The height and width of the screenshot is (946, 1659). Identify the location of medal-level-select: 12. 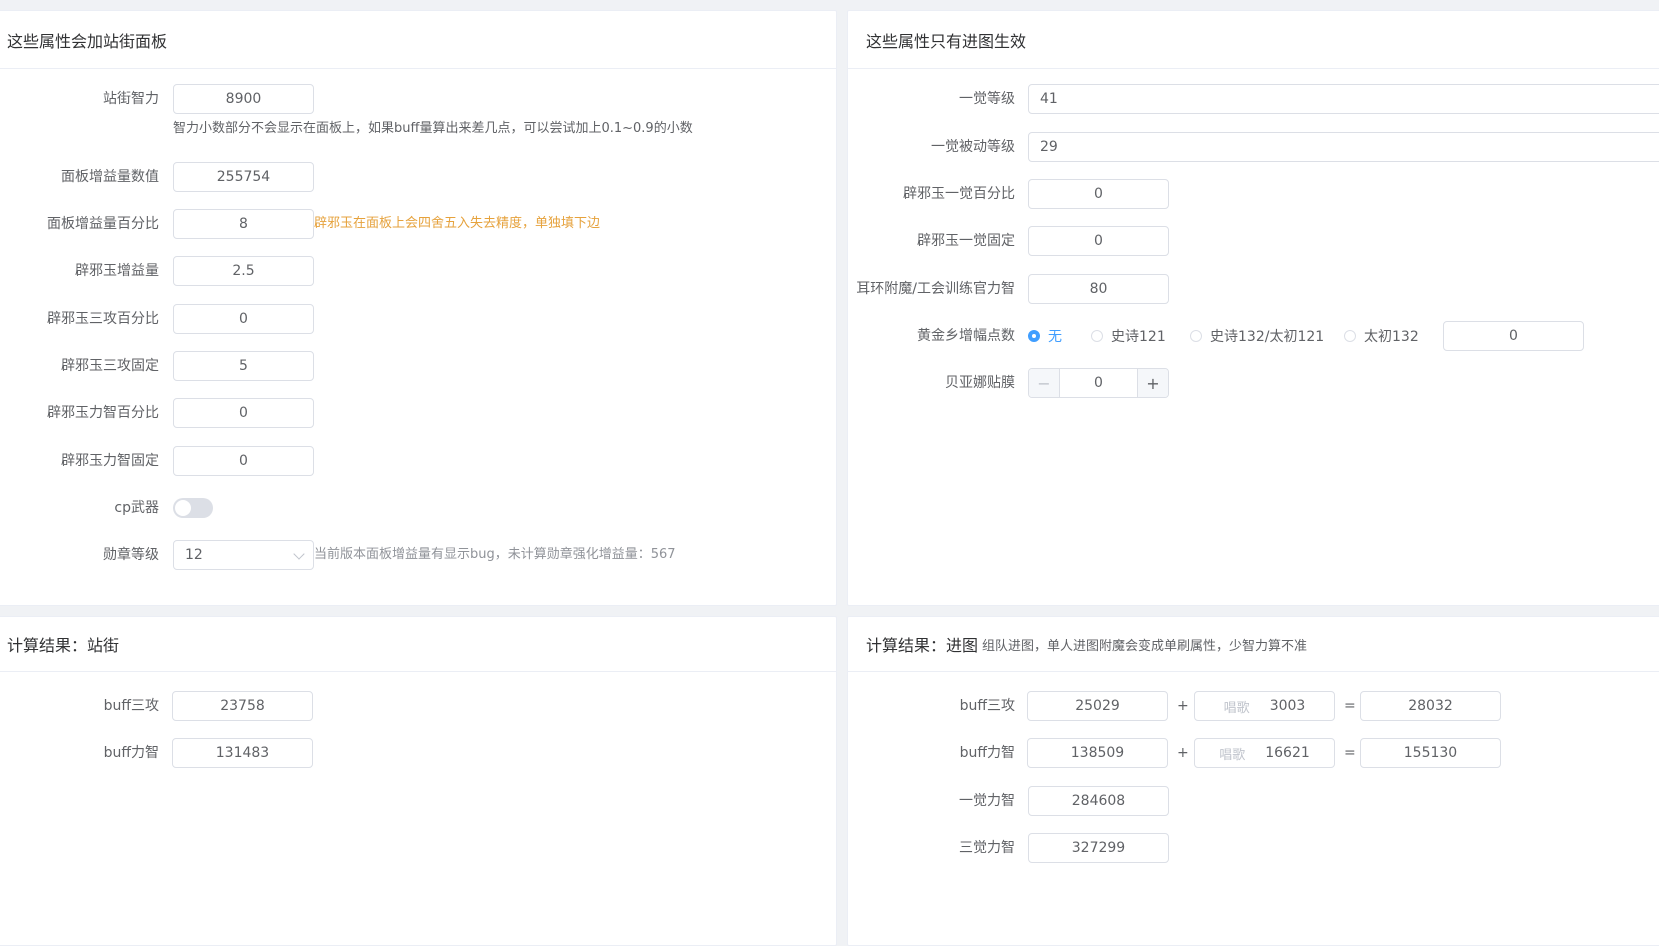
(243, 555).